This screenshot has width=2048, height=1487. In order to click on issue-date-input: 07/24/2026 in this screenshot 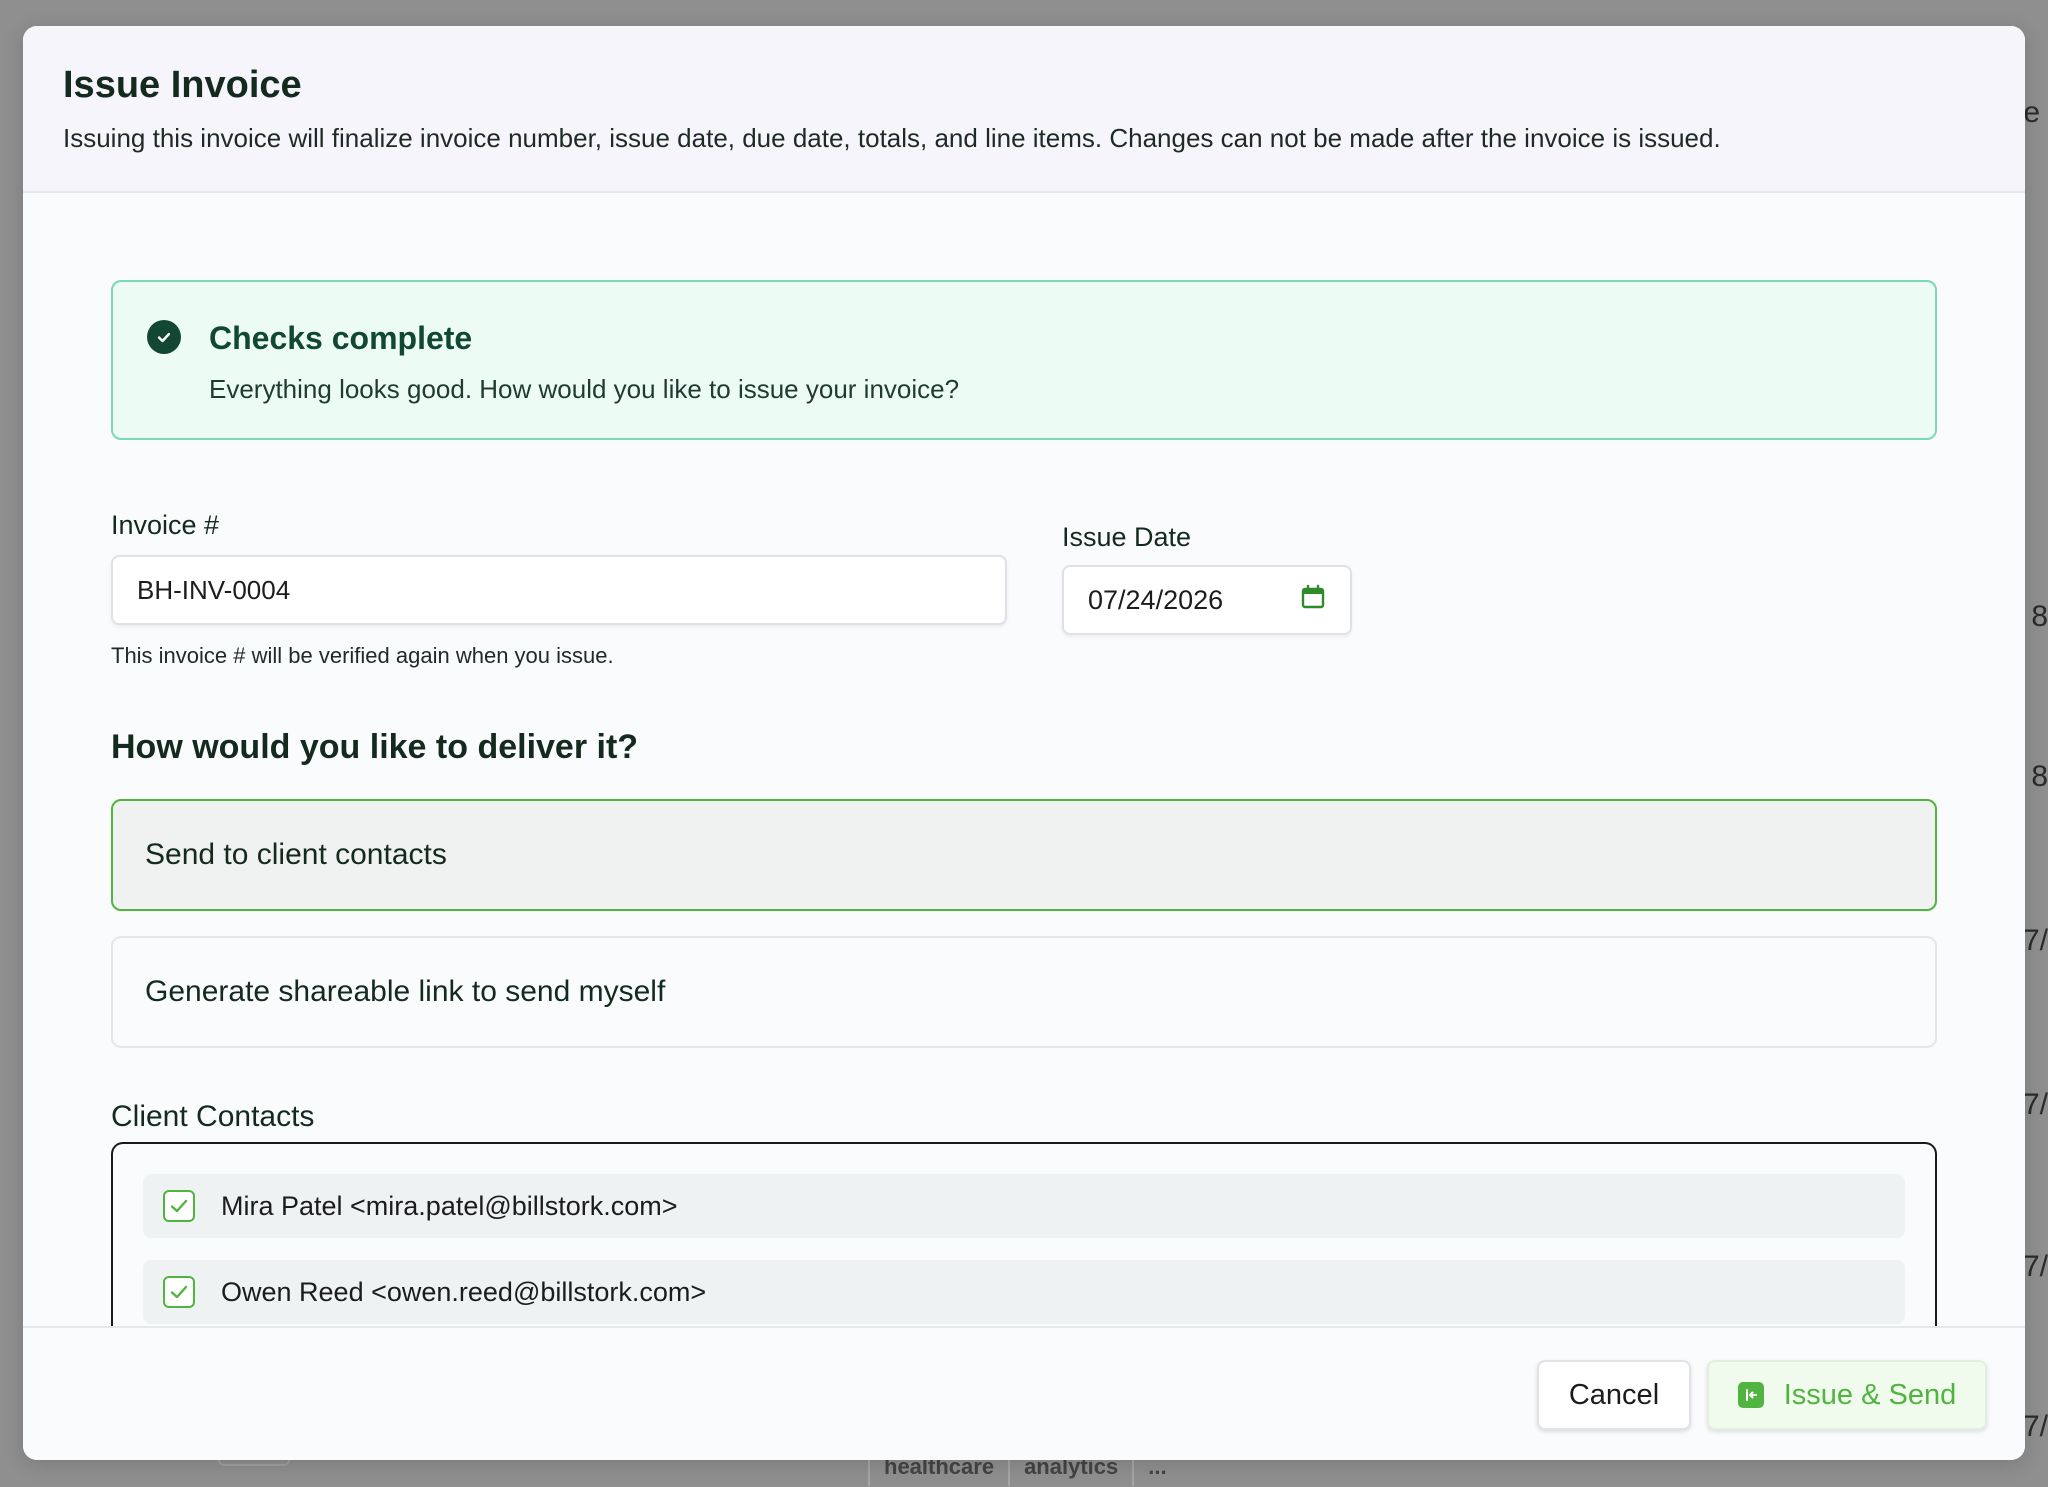, I will do `click(1207, 600)`.